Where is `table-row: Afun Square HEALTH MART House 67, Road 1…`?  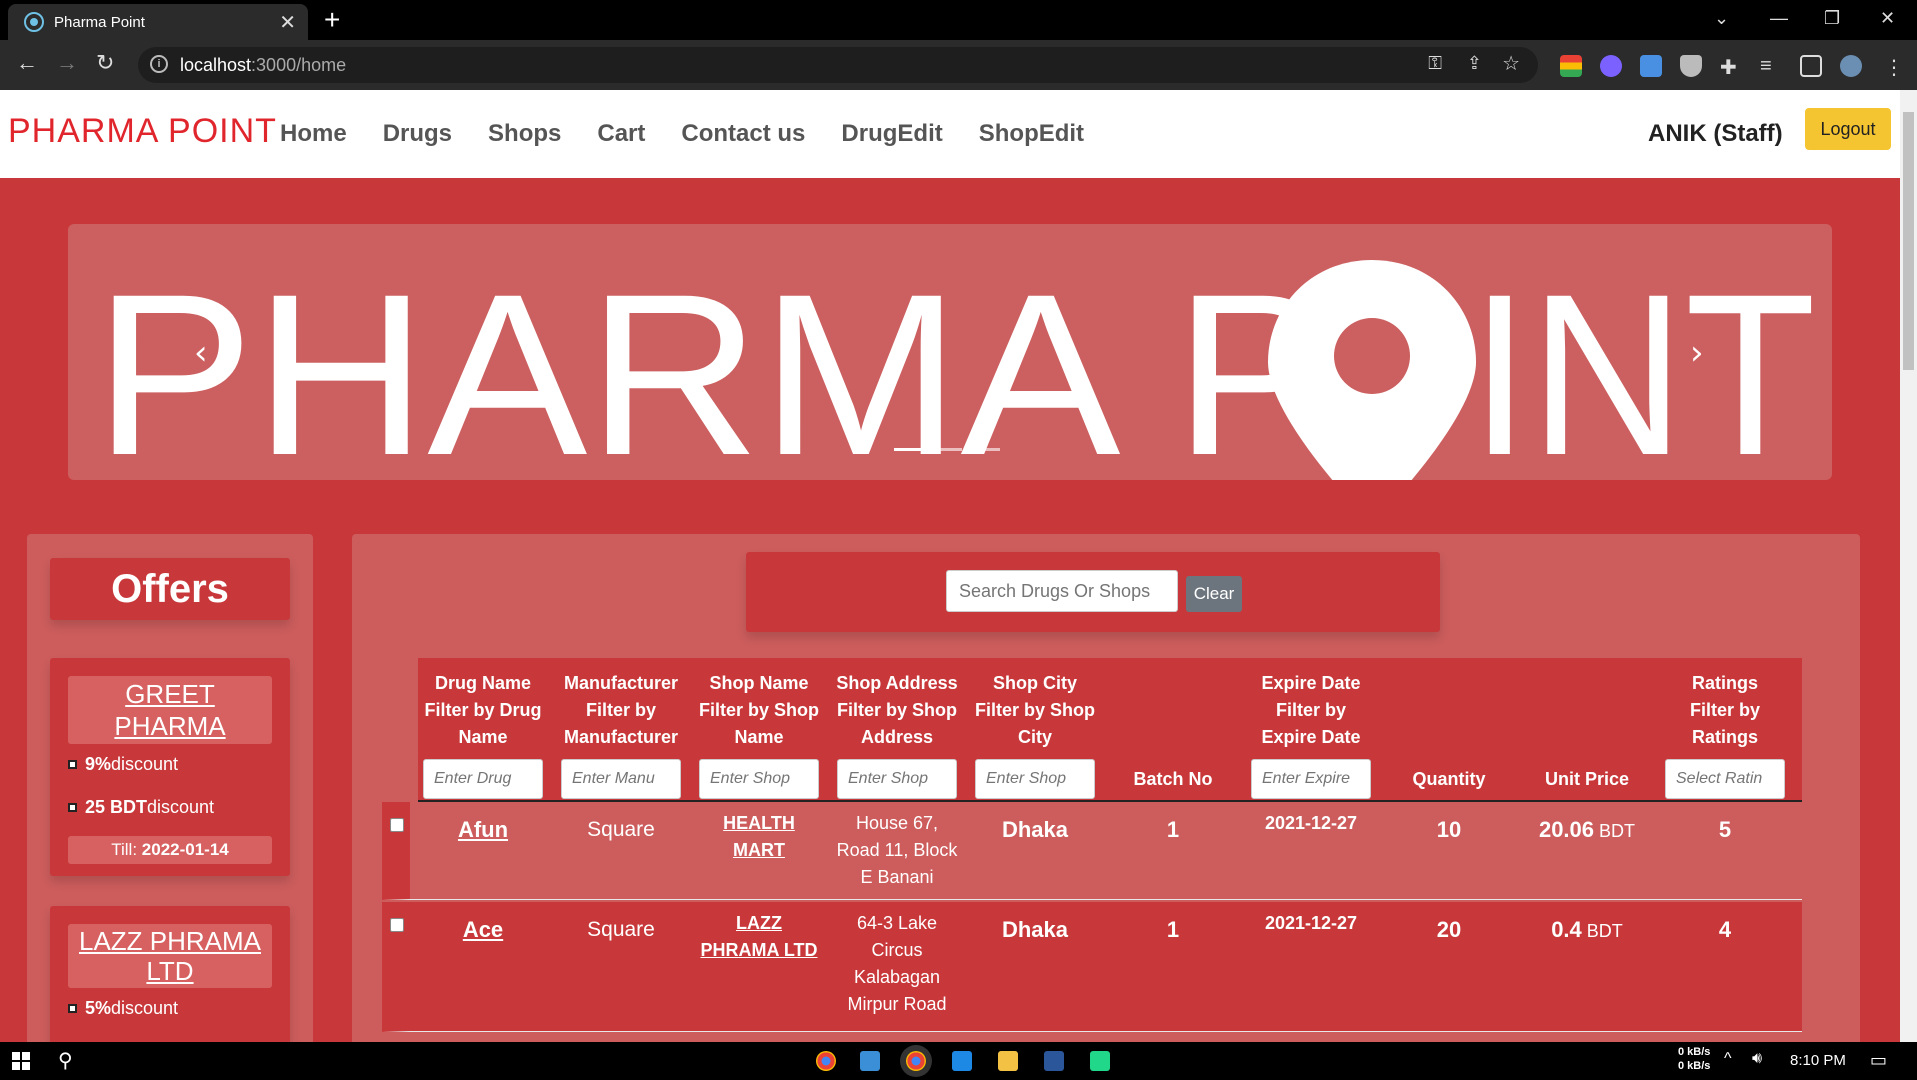 table-row: Afun Square HEALTH MART House 67, Road 1… is located at coordinates (1092, 851).